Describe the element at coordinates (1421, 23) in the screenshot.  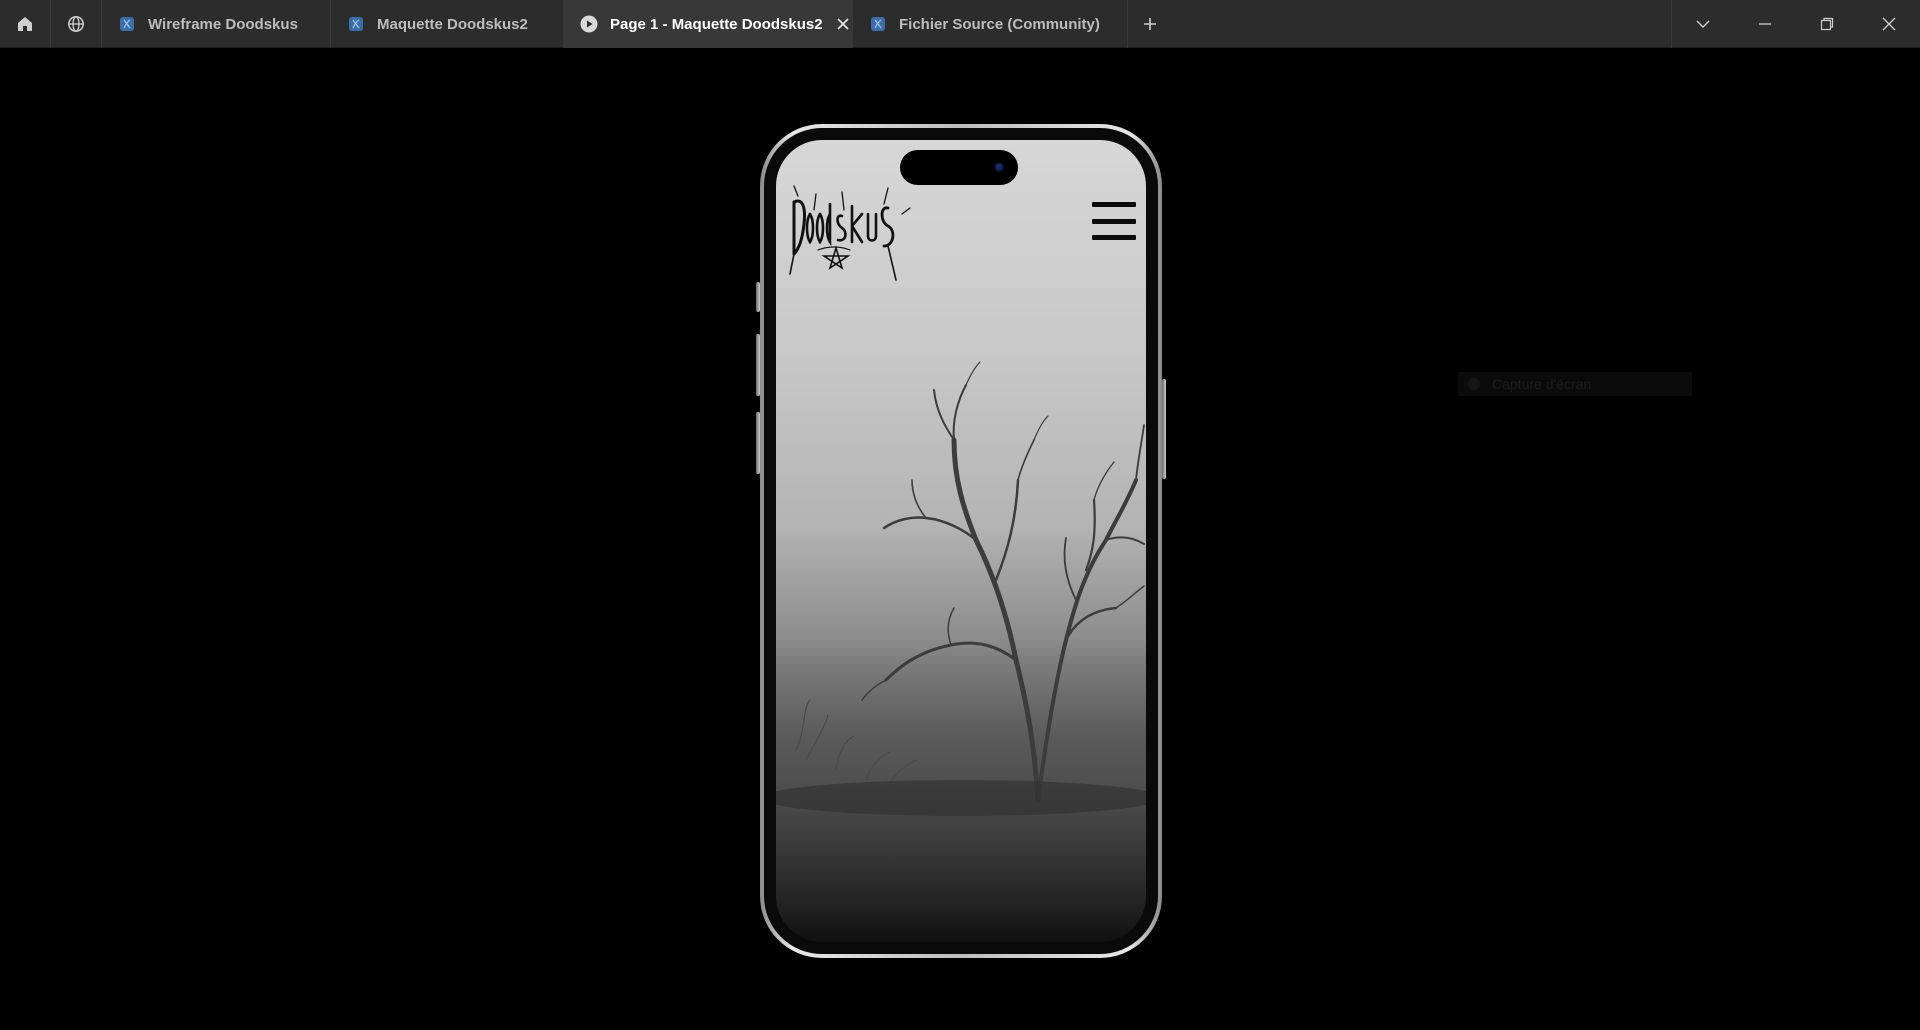
I see `titlebar-drag-region` at that location.